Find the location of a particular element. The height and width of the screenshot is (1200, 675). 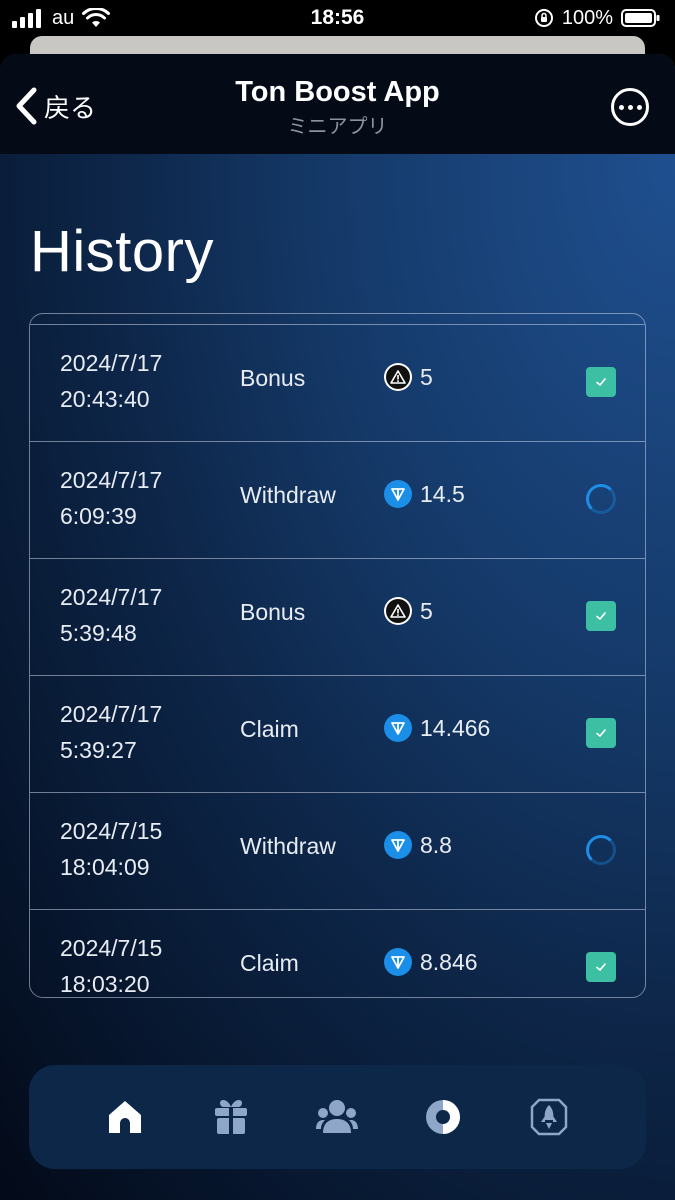

tab-gift is located at coordinates (231, 1117).